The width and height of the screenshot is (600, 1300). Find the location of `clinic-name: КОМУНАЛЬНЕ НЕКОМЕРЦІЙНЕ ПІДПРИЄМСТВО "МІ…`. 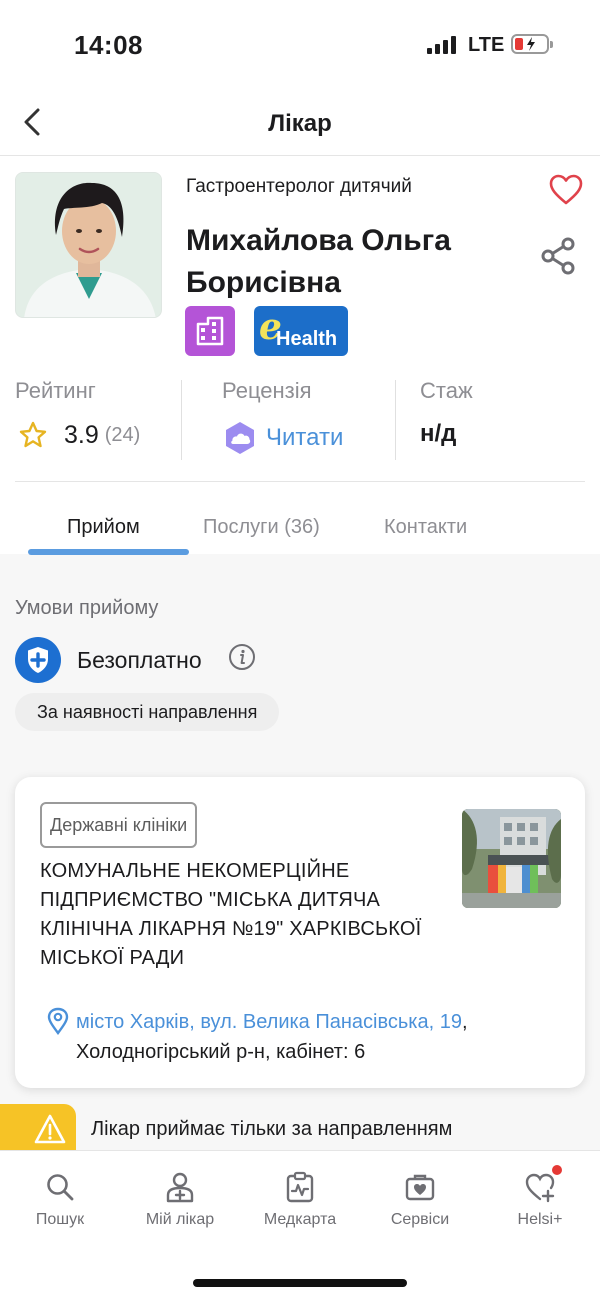

clinic-name: КОМУНАЛЬНЕ НЕКОМЕРЦІЙНЕ ПІДПРИЄМСТВО "МІ… is located at coordinates (231, 914).